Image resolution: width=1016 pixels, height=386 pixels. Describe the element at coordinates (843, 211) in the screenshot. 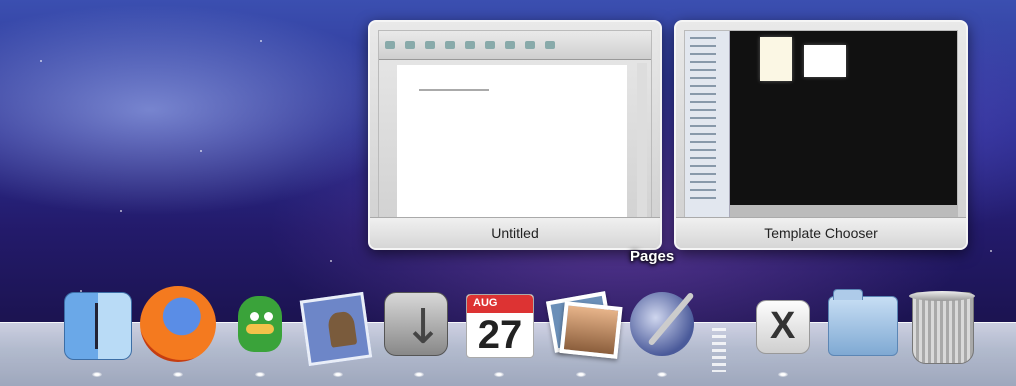

I see `template-bottom-bar` at that location.